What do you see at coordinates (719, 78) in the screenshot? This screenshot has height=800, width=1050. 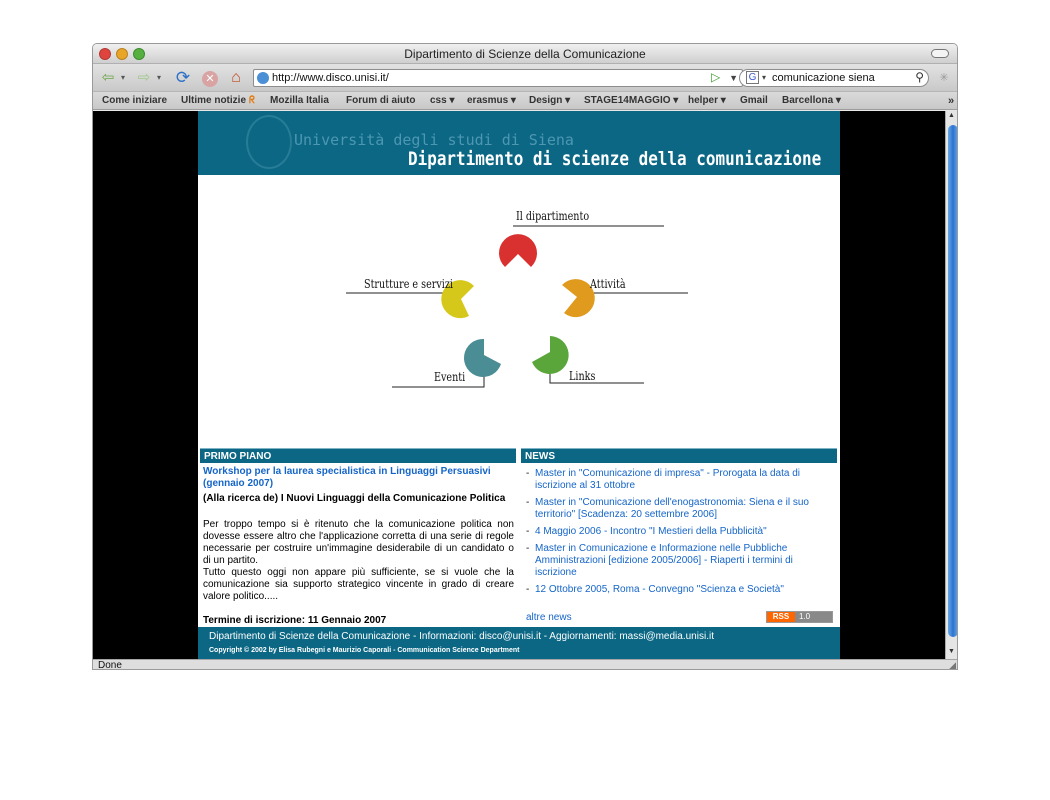 I see `go-icon: ▷` at bounding box center [719, 78].